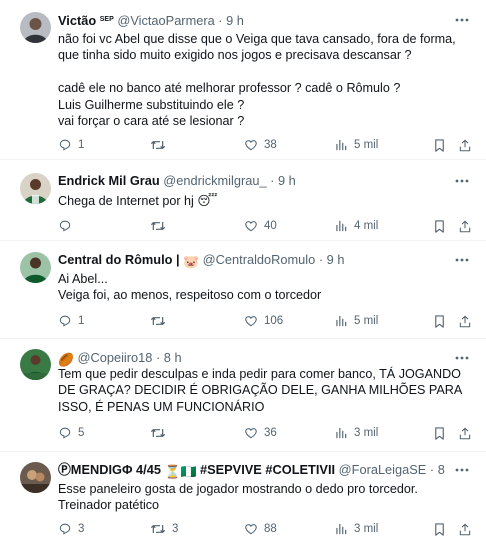  I want to click on display-name-suffix: #SEPVIVE #COLETIVII, so click(267, 469).